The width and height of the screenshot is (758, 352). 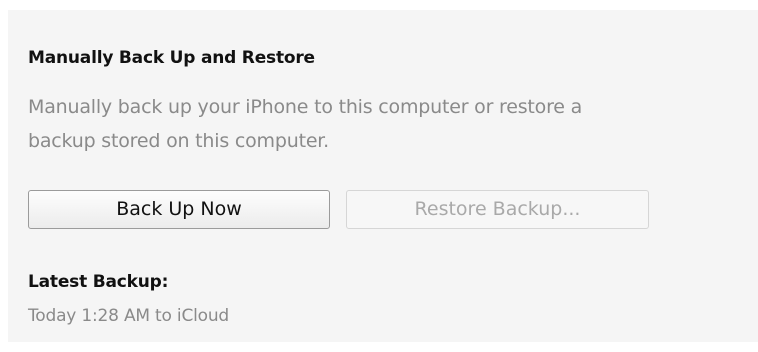 I want to click on latest-backup-value: Today 1:28 AM to iCloud, so click(x=129, y=316).